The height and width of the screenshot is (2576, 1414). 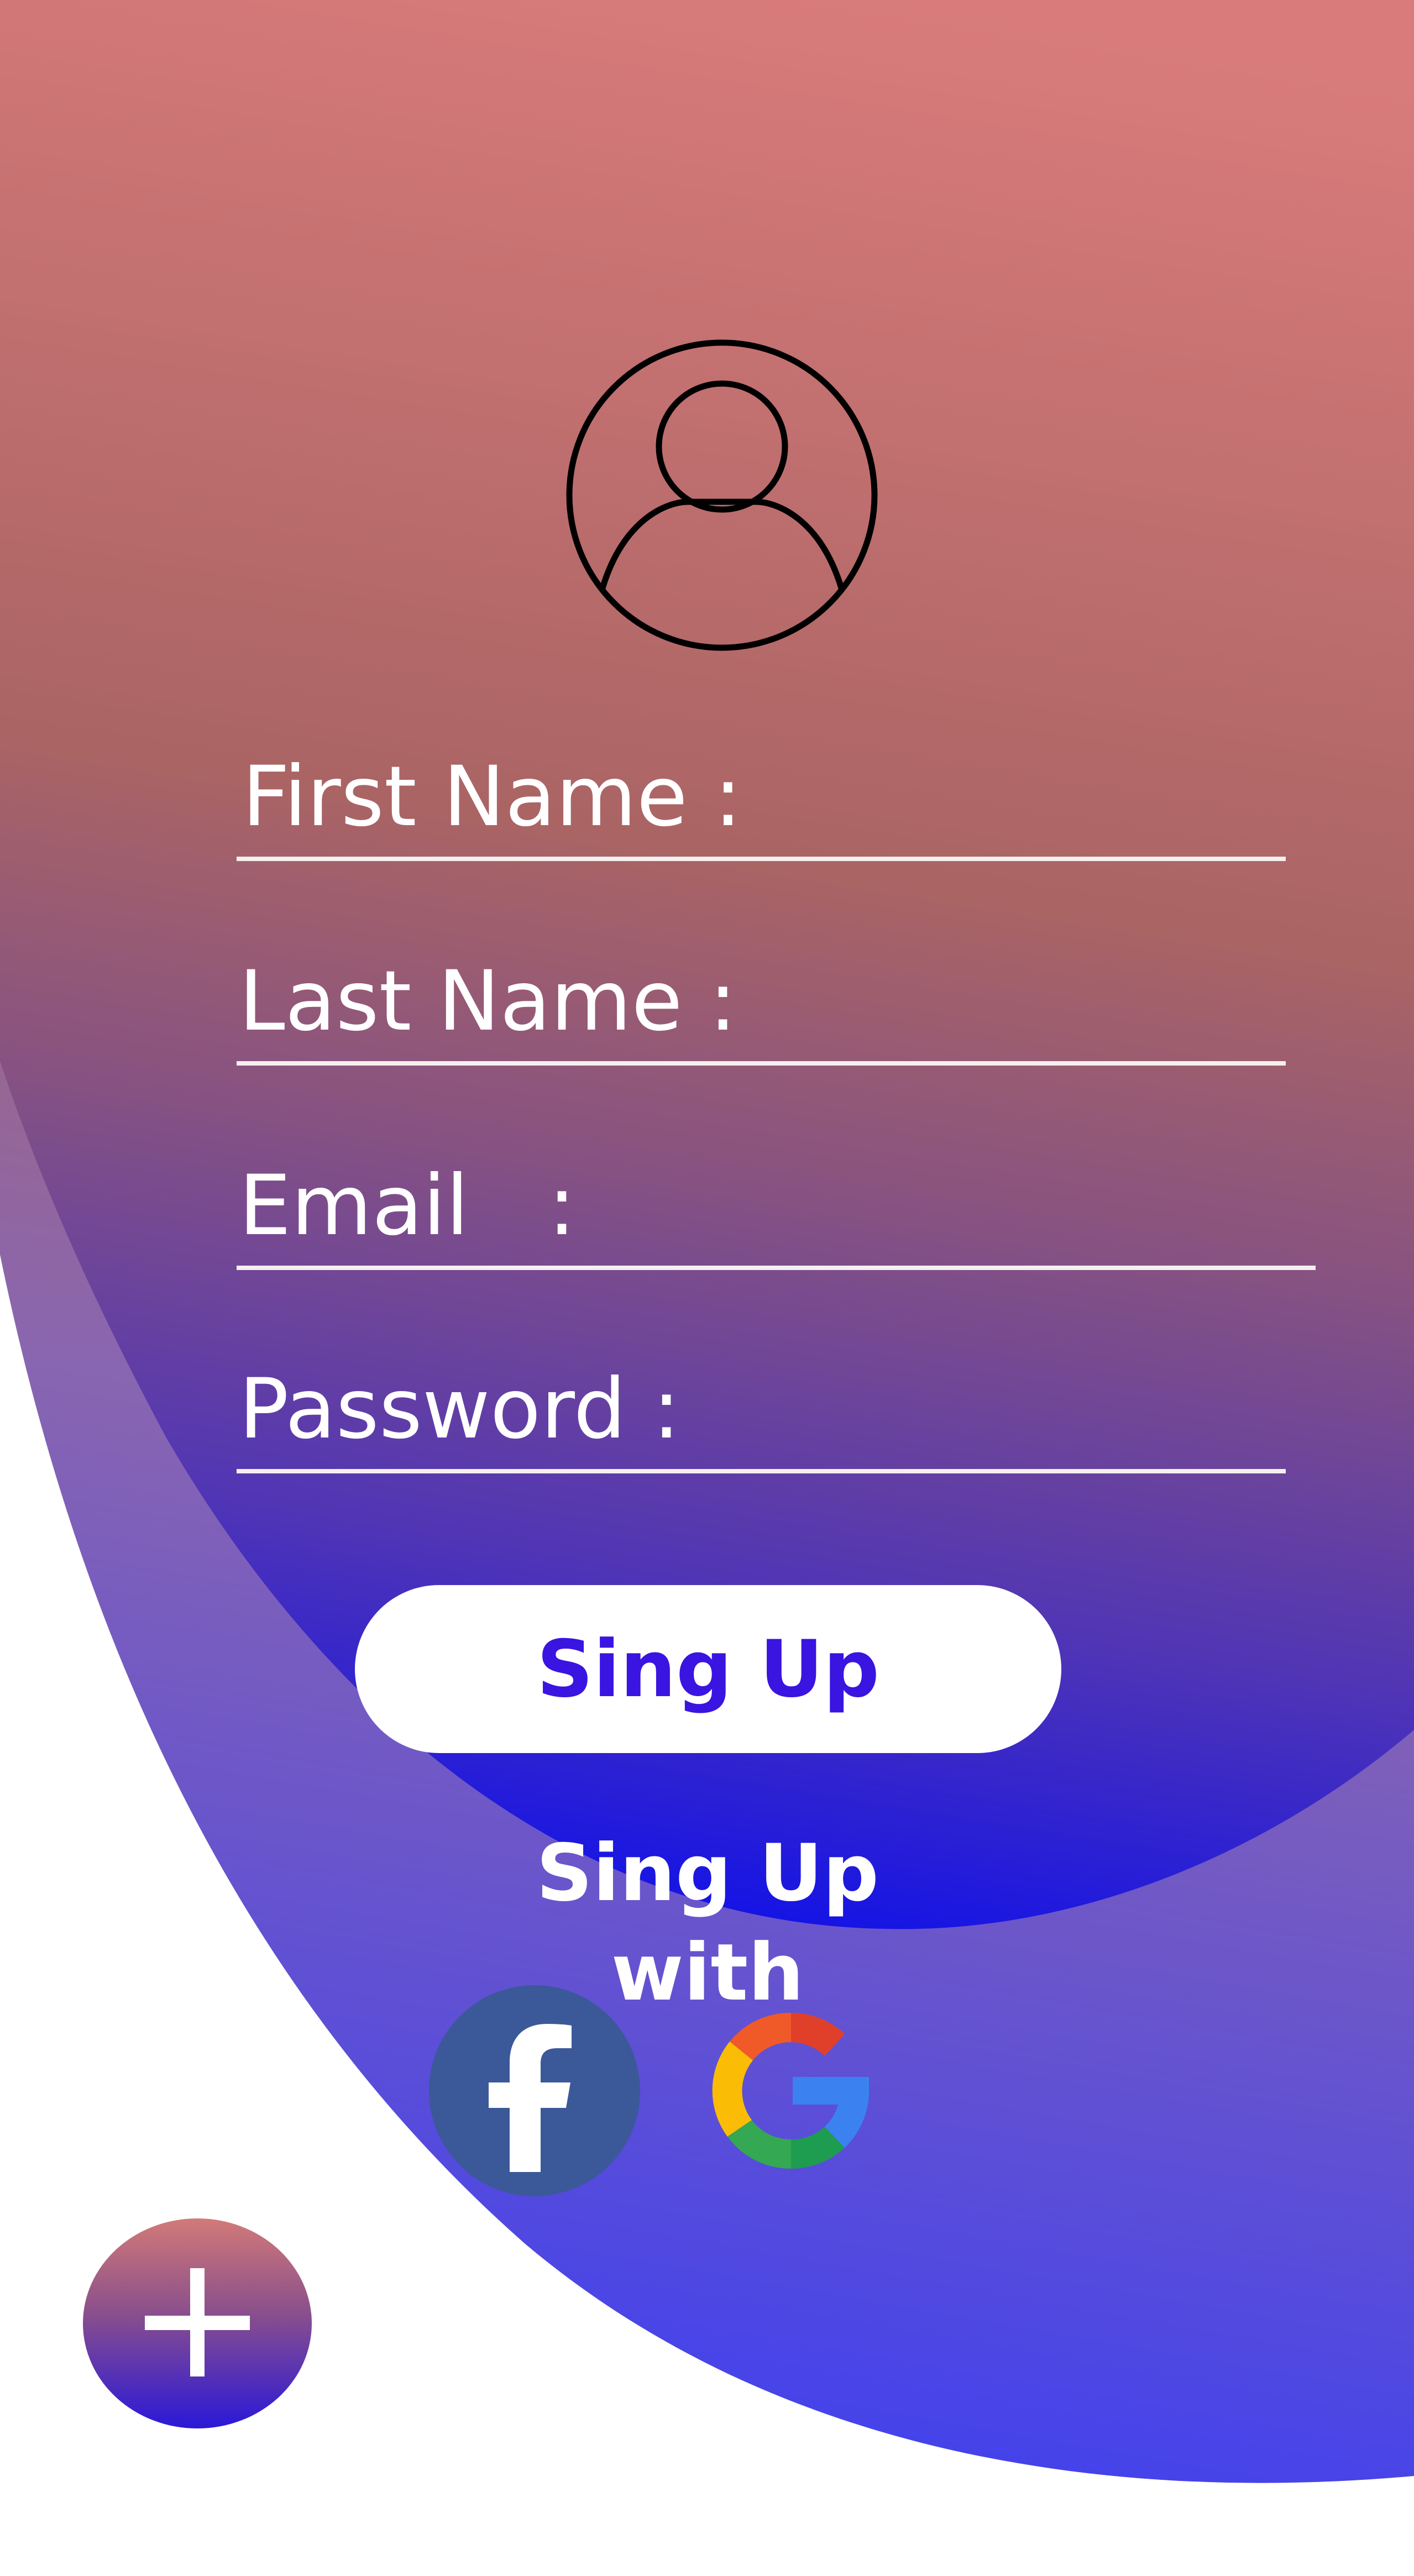 I want to click on last-name-underline, so click(x=761, y=1063).